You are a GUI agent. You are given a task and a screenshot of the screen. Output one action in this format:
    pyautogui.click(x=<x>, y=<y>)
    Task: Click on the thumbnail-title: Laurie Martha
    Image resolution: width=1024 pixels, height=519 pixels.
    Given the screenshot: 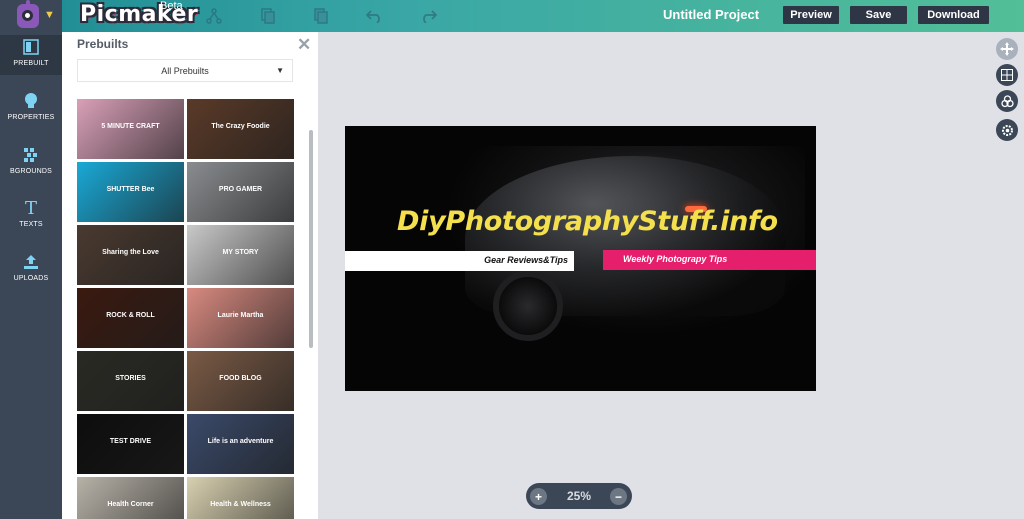 What is the action you would take?
    pyautogui.click(x=240, y=315)
    